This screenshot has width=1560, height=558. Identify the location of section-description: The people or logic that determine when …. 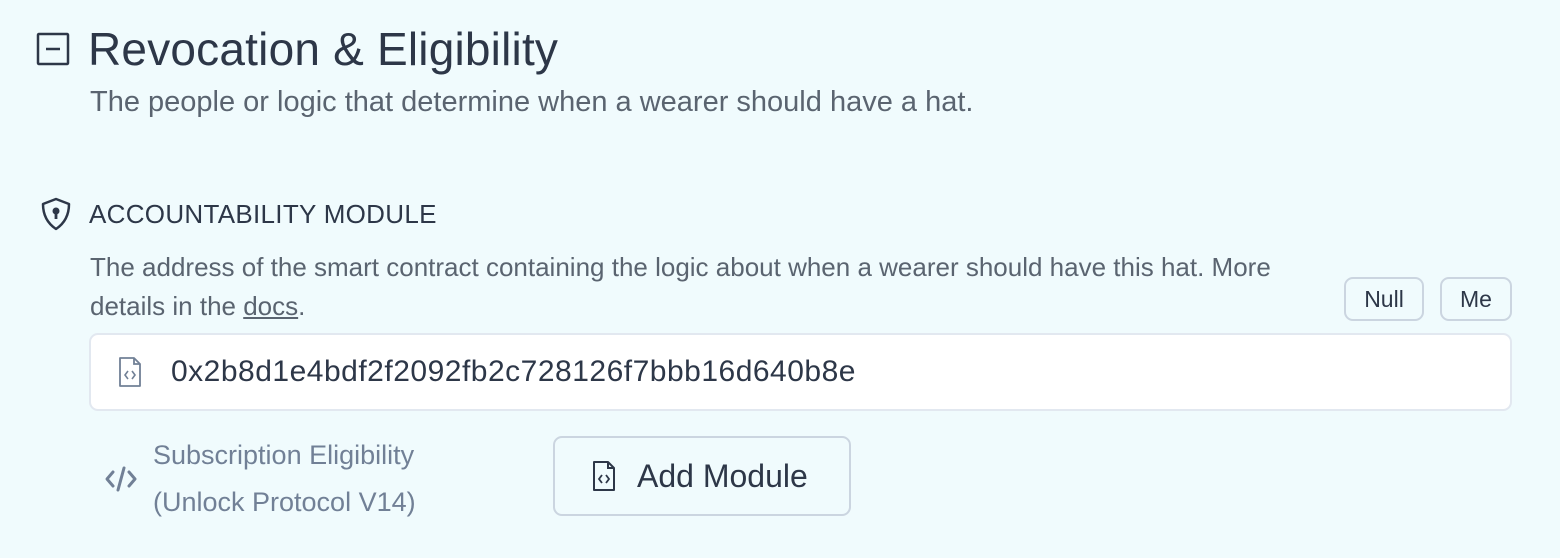
(532, 102).